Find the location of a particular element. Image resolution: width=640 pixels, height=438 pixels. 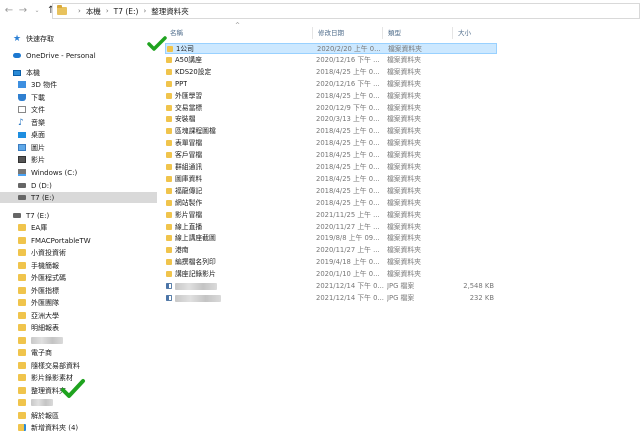

file-row-jpg: 2021/12/14 下午 0... JPG 檔案 232 KB is located at coordinates (331, 298).